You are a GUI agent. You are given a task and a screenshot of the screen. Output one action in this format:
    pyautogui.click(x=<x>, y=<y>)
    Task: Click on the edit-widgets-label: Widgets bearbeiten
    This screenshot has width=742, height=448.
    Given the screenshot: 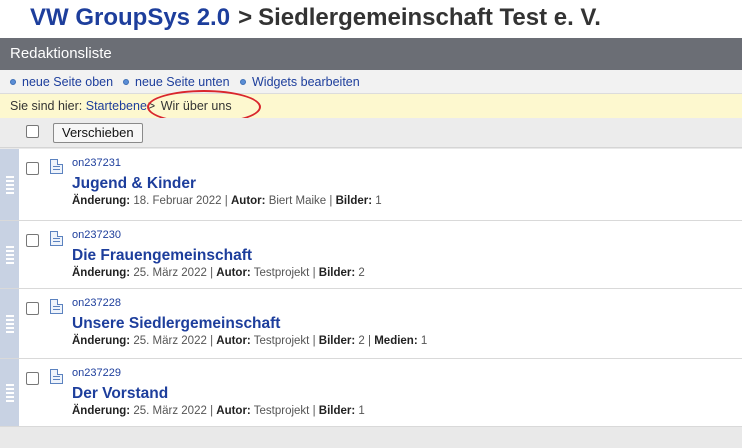 What is the action you would take?
    pyautogui.click(x=306, y=82)
    